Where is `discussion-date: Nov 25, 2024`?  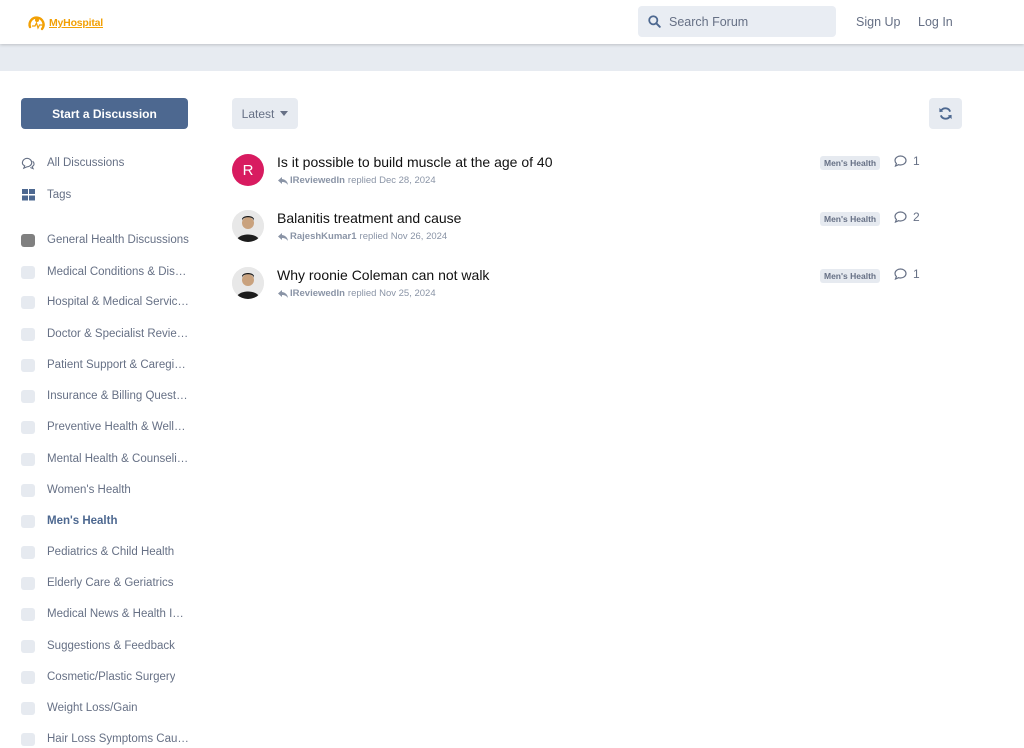
discussion-date: Nov 25, 2024 is located at coordinates (407, 293).